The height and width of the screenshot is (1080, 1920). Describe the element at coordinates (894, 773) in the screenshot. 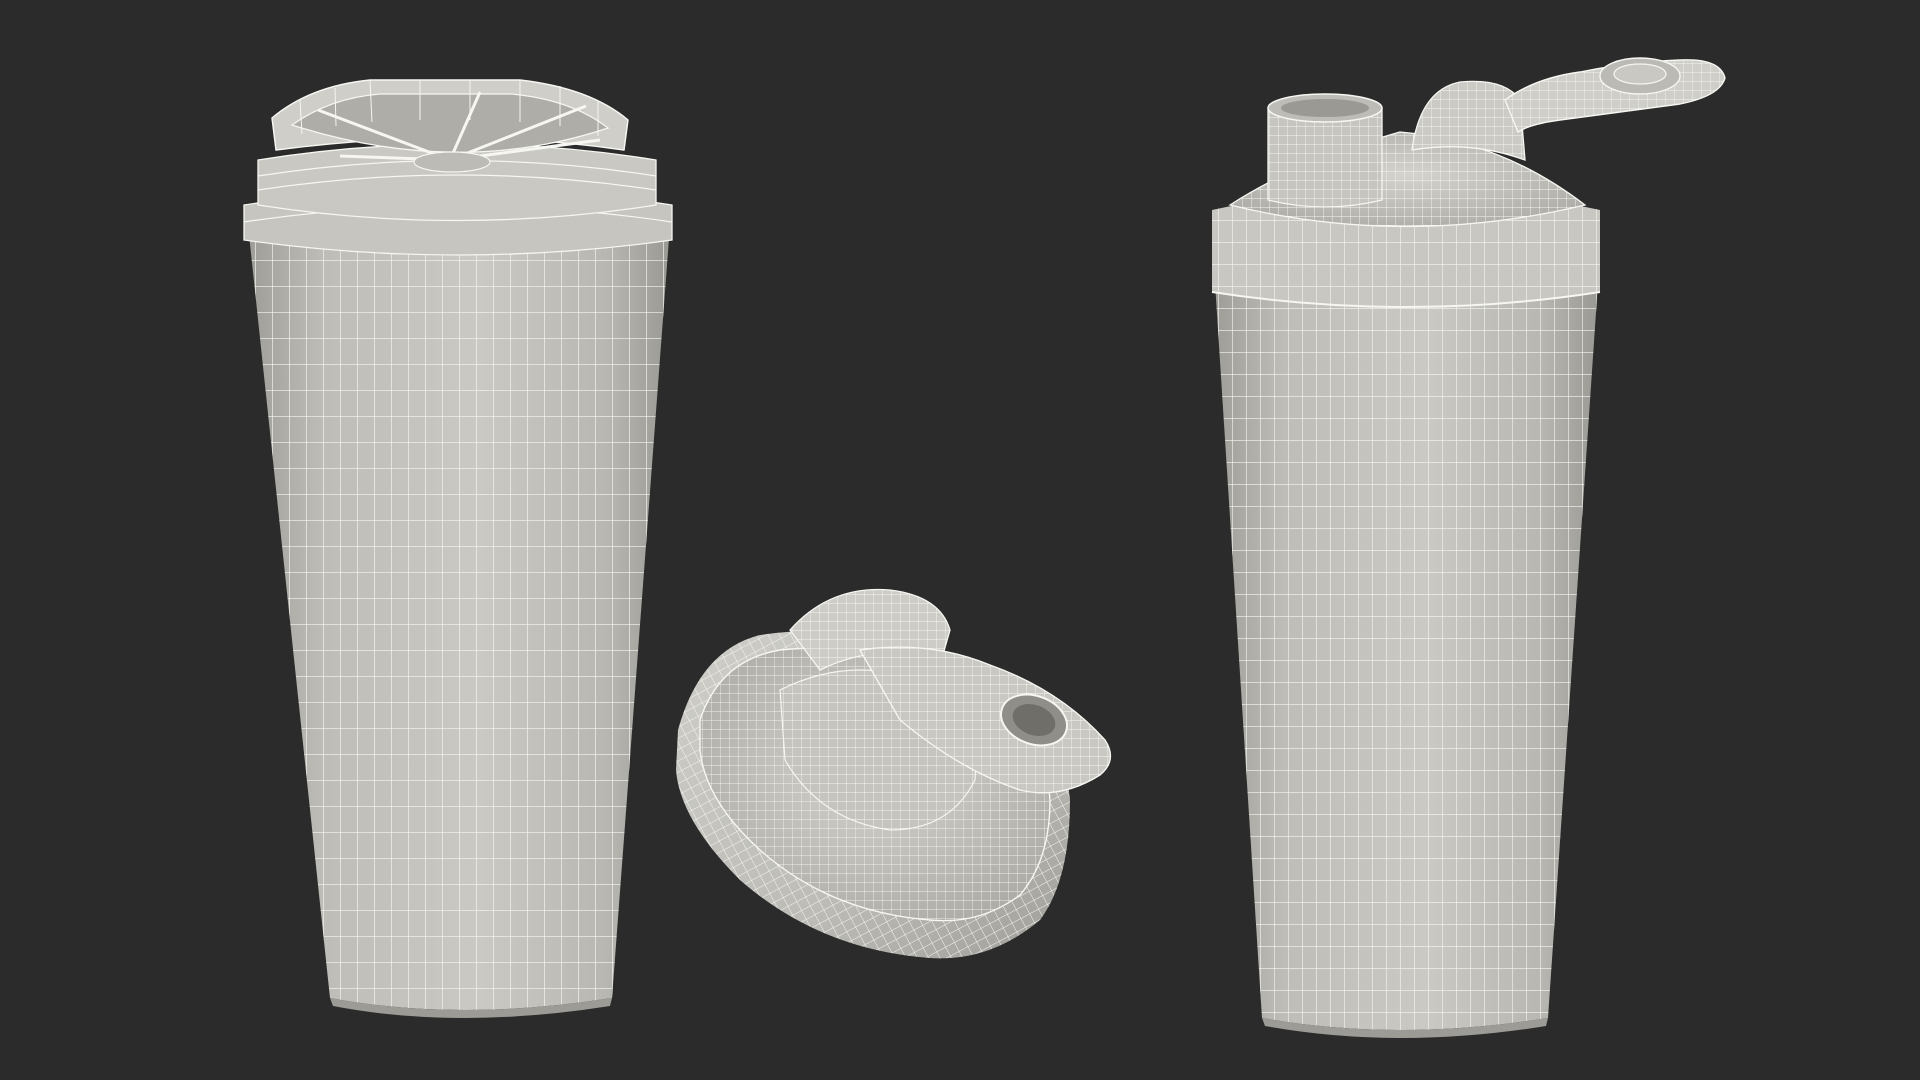

I see `shaker-lid-icon` at that location.